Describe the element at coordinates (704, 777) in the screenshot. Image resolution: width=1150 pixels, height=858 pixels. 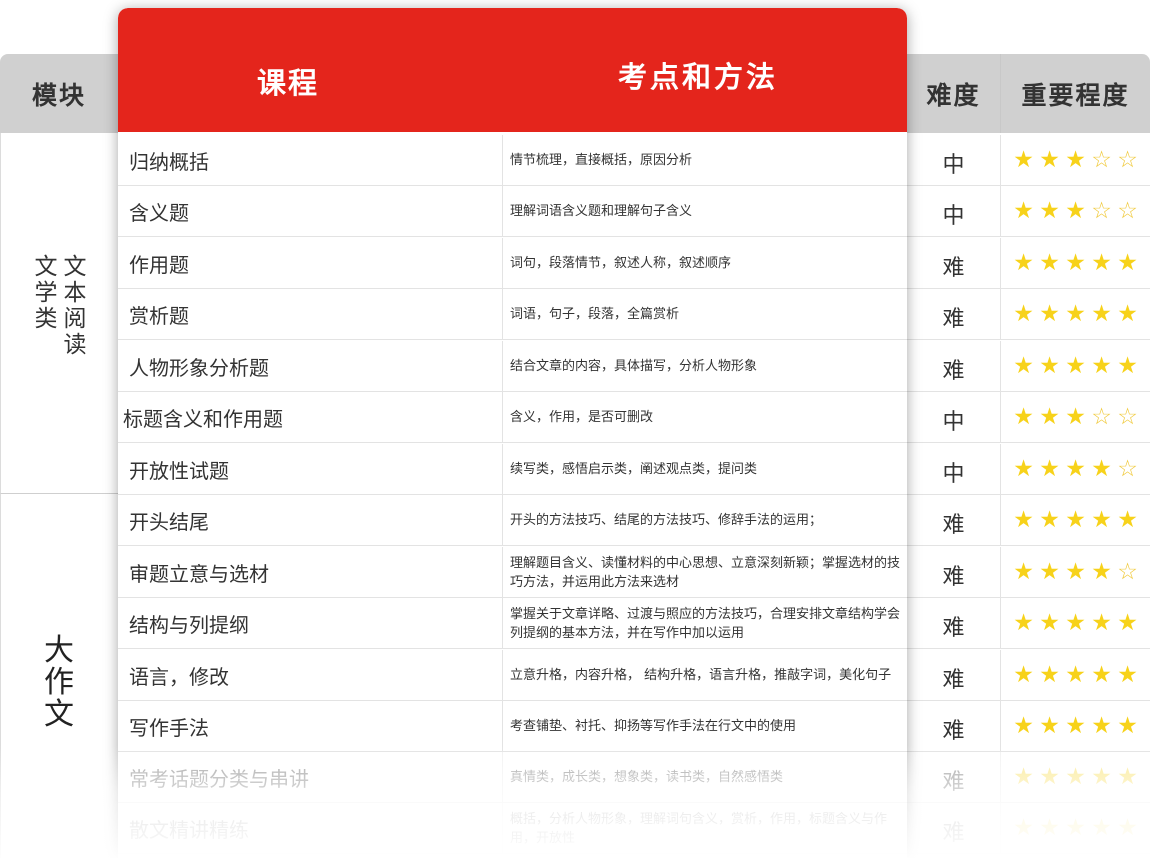
I see `course-points: 真情类，成长类，想象类，读书类，自然感悟类` at that location.